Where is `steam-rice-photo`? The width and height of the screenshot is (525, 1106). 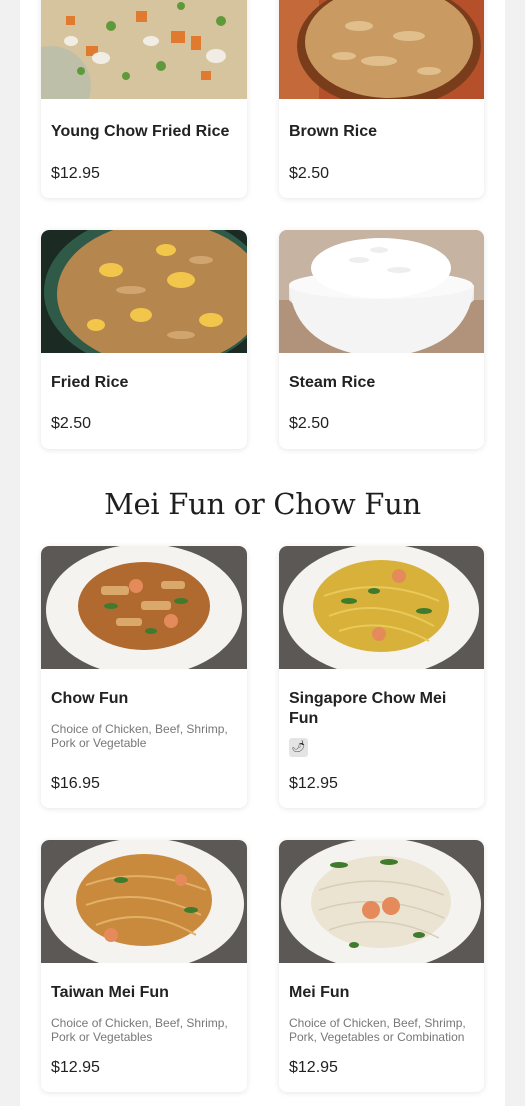 steam-rice-photo is located at coordinates (381, 291).